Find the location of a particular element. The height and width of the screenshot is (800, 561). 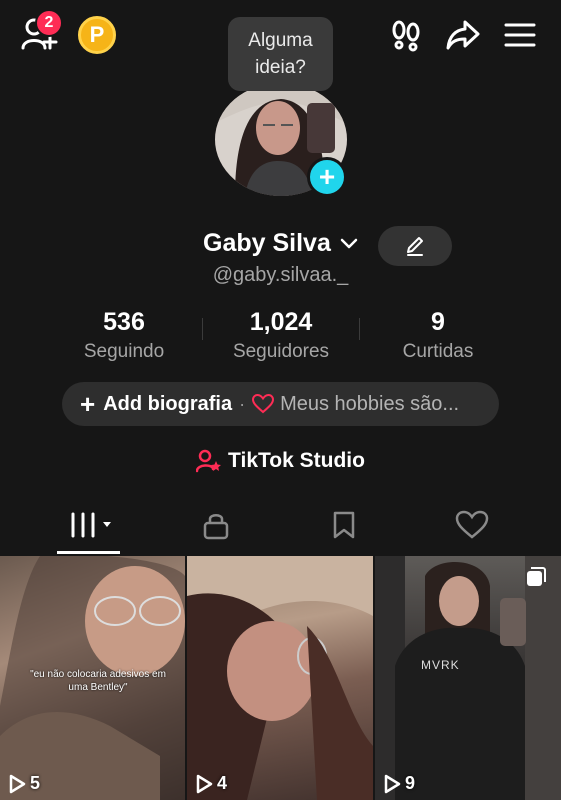

profile-handle: @gaby.silvaa._ is located at coordinates (280, 275).